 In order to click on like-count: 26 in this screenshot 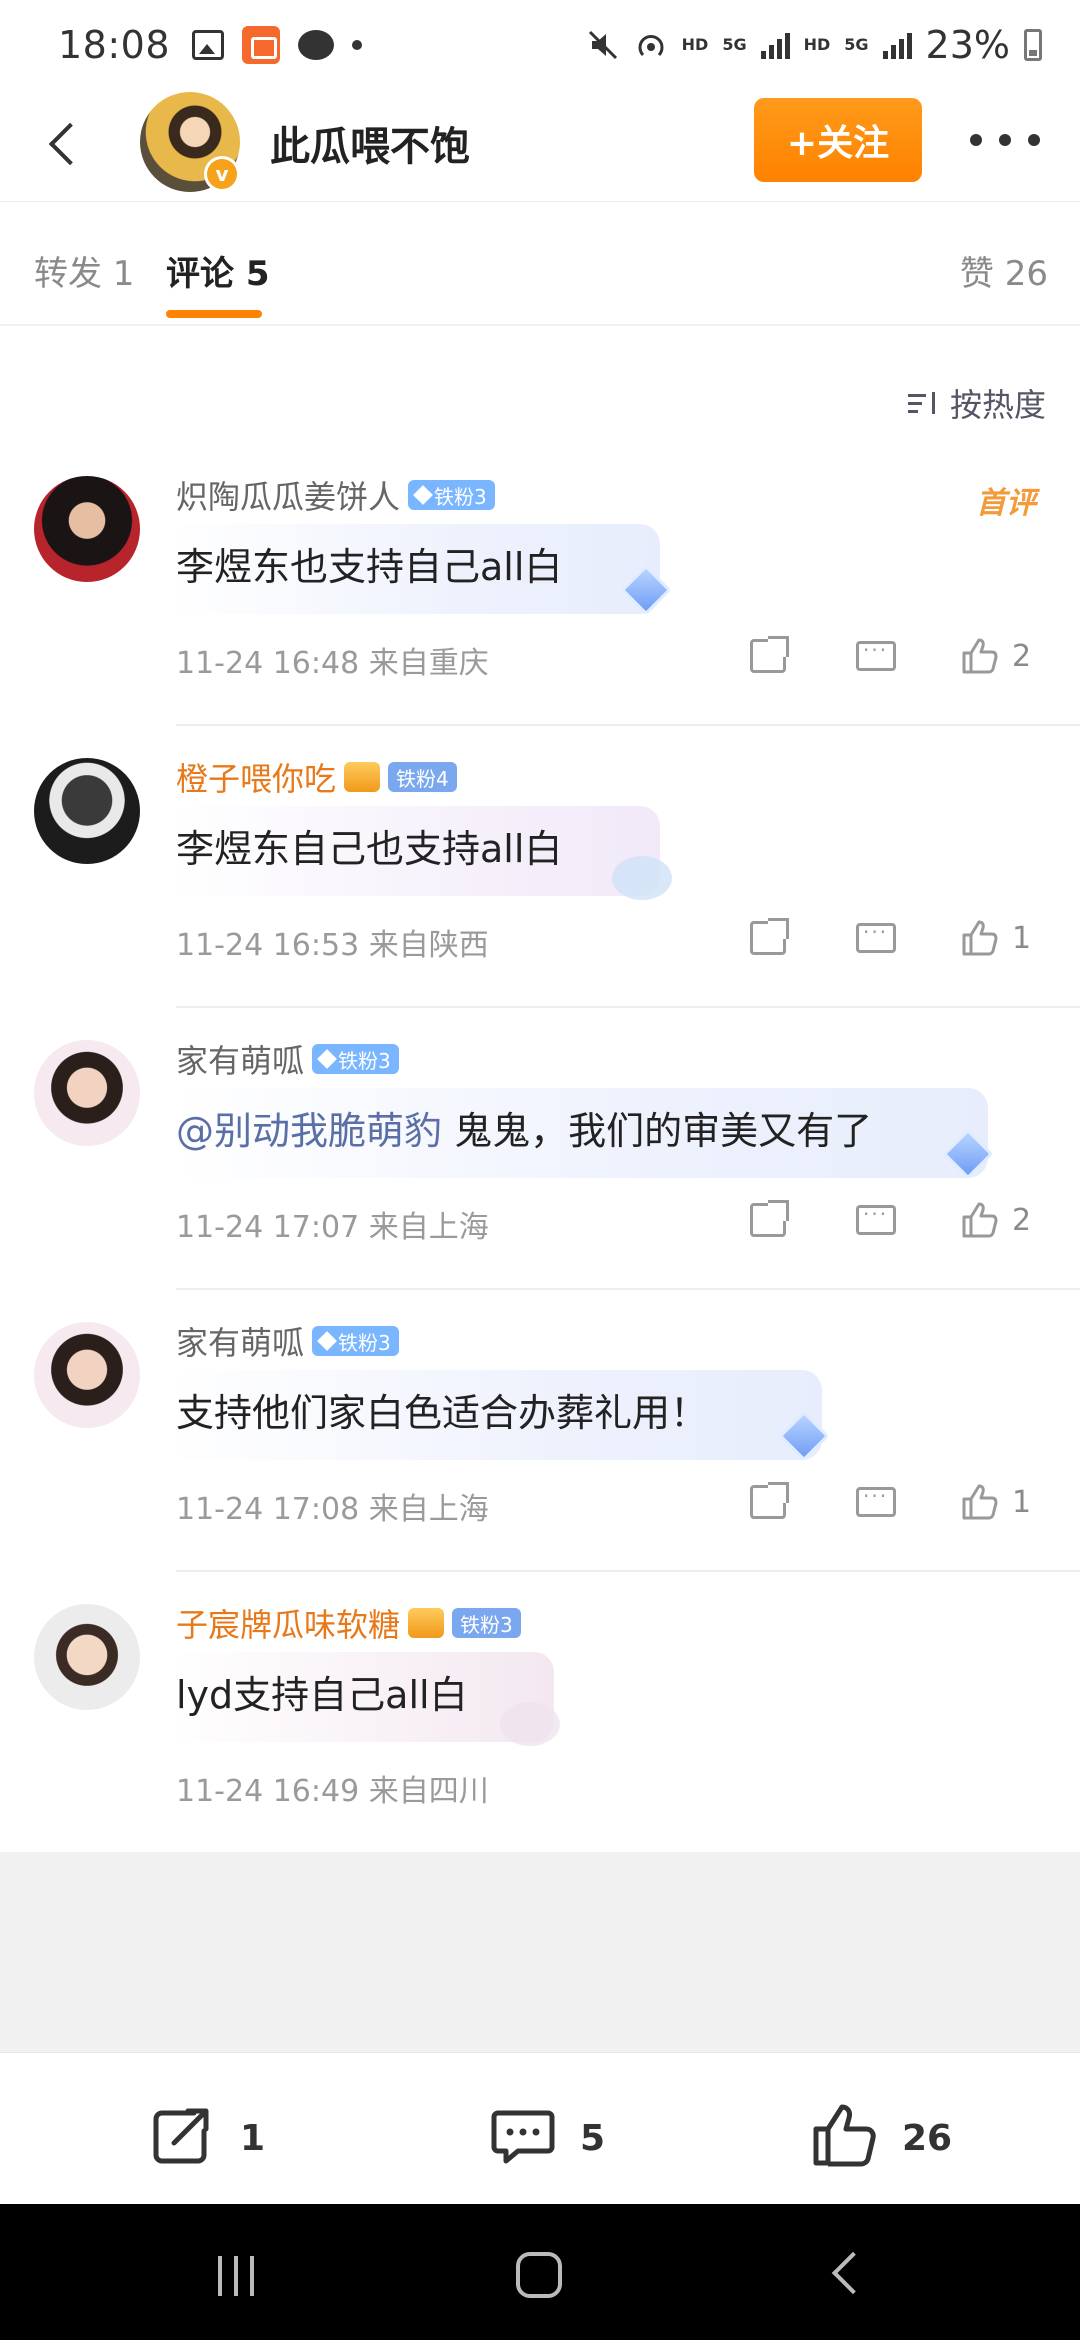, I will do `click(927, 2138)`.